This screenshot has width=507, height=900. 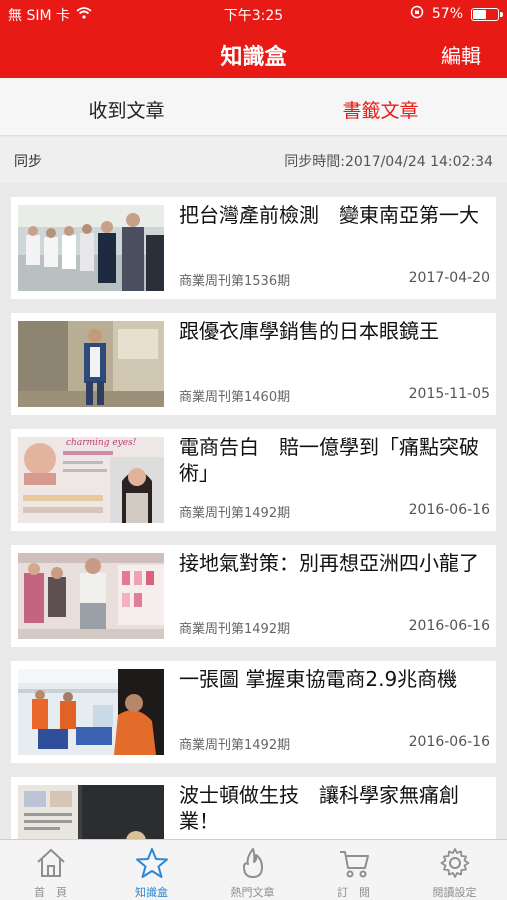 What do you see at coordinates (253, 57) in the screenshot?
I see `page-title: 知識盒` at bounding box center [253, 57].